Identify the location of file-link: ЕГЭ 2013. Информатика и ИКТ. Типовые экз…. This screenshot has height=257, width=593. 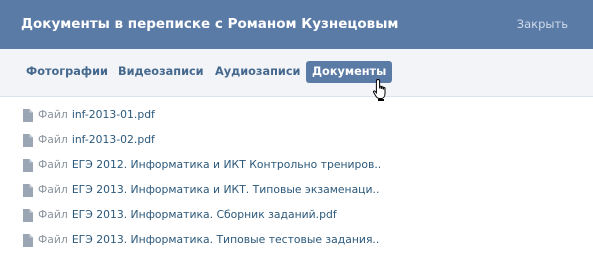
(226, 190).